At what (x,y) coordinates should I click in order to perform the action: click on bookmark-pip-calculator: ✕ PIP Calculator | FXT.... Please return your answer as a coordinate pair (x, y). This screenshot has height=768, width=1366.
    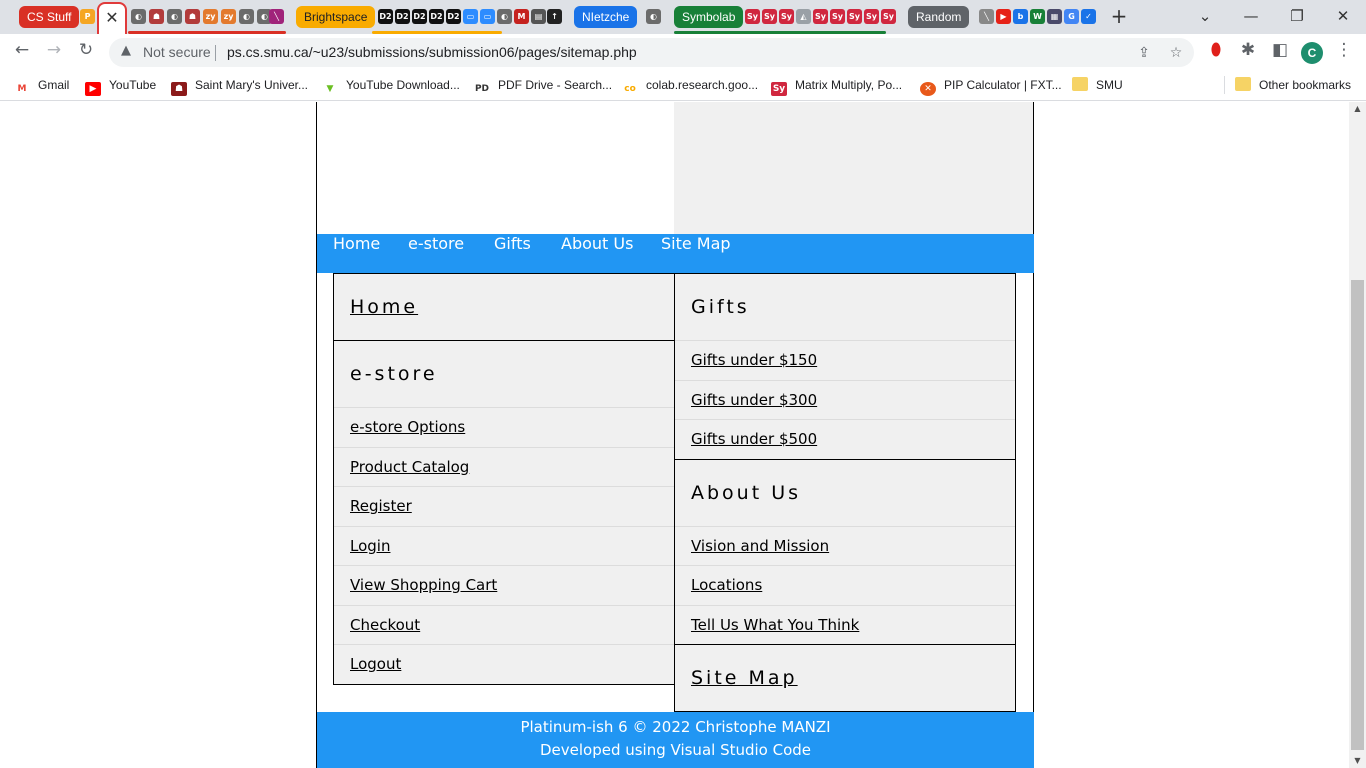
    Looking at the image, I should click on (991, 86).